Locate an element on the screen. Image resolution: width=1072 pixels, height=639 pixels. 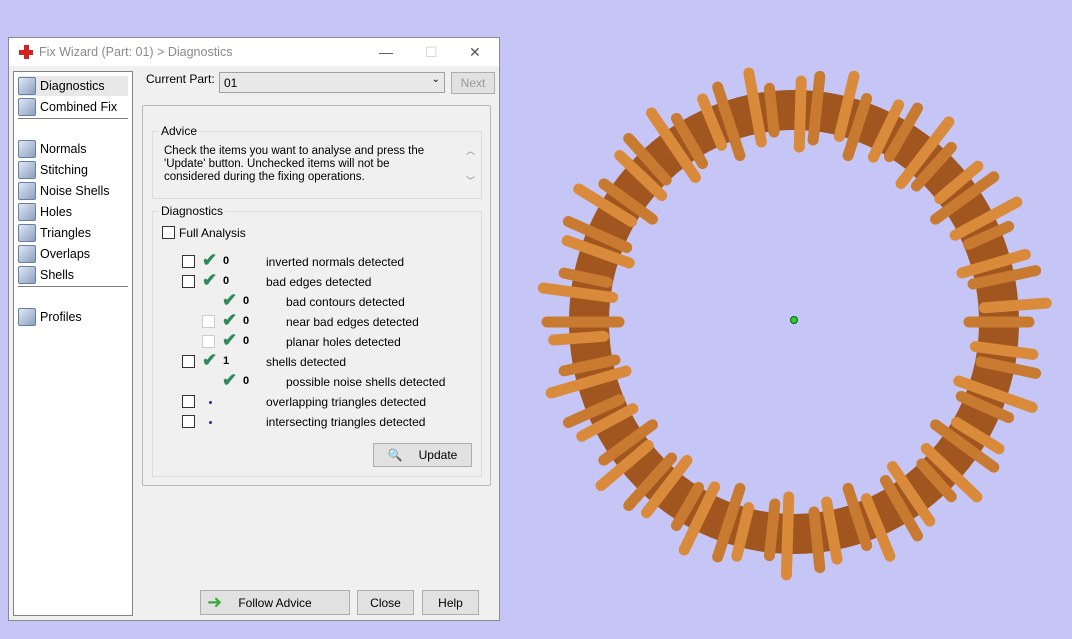
full-analysis-checkbox is located at coordinates (168, 232).